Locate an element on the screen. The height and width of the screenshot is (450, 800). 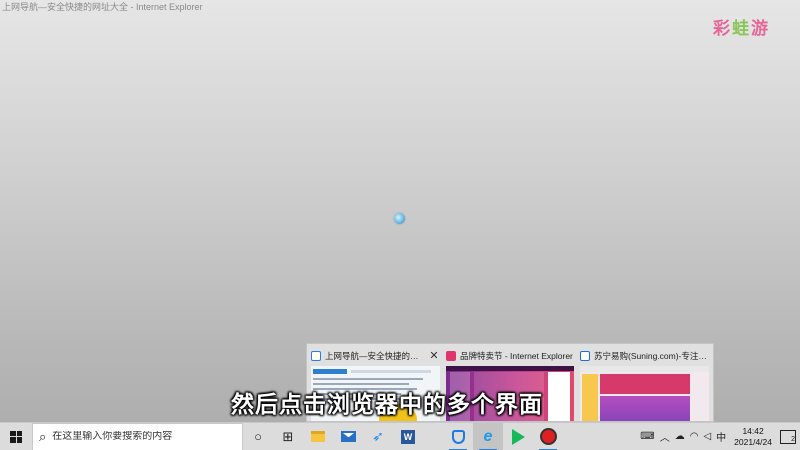
thumbnail-title: 品牌特卖节 - Internet Explorer is located at coordinates (516, 355).